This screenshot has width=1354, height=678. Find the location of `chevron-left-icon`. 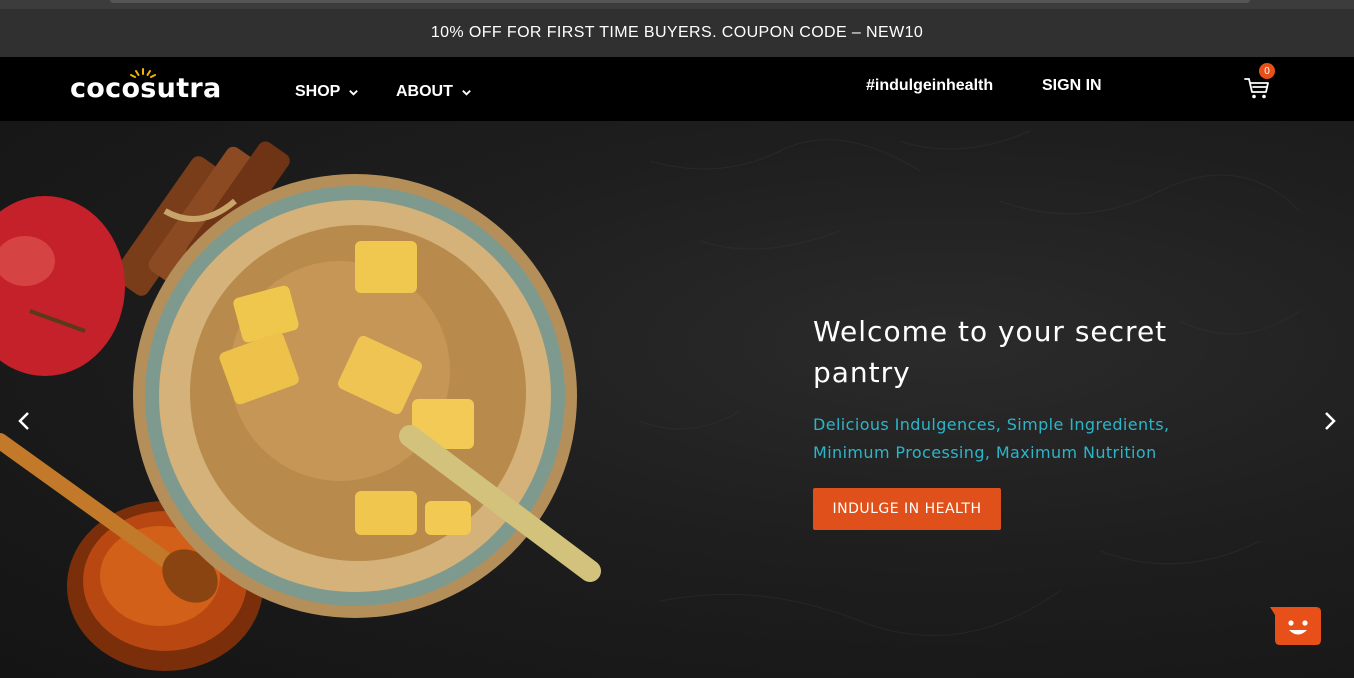

chevron-left-icon is located at coordinates (24, 421).